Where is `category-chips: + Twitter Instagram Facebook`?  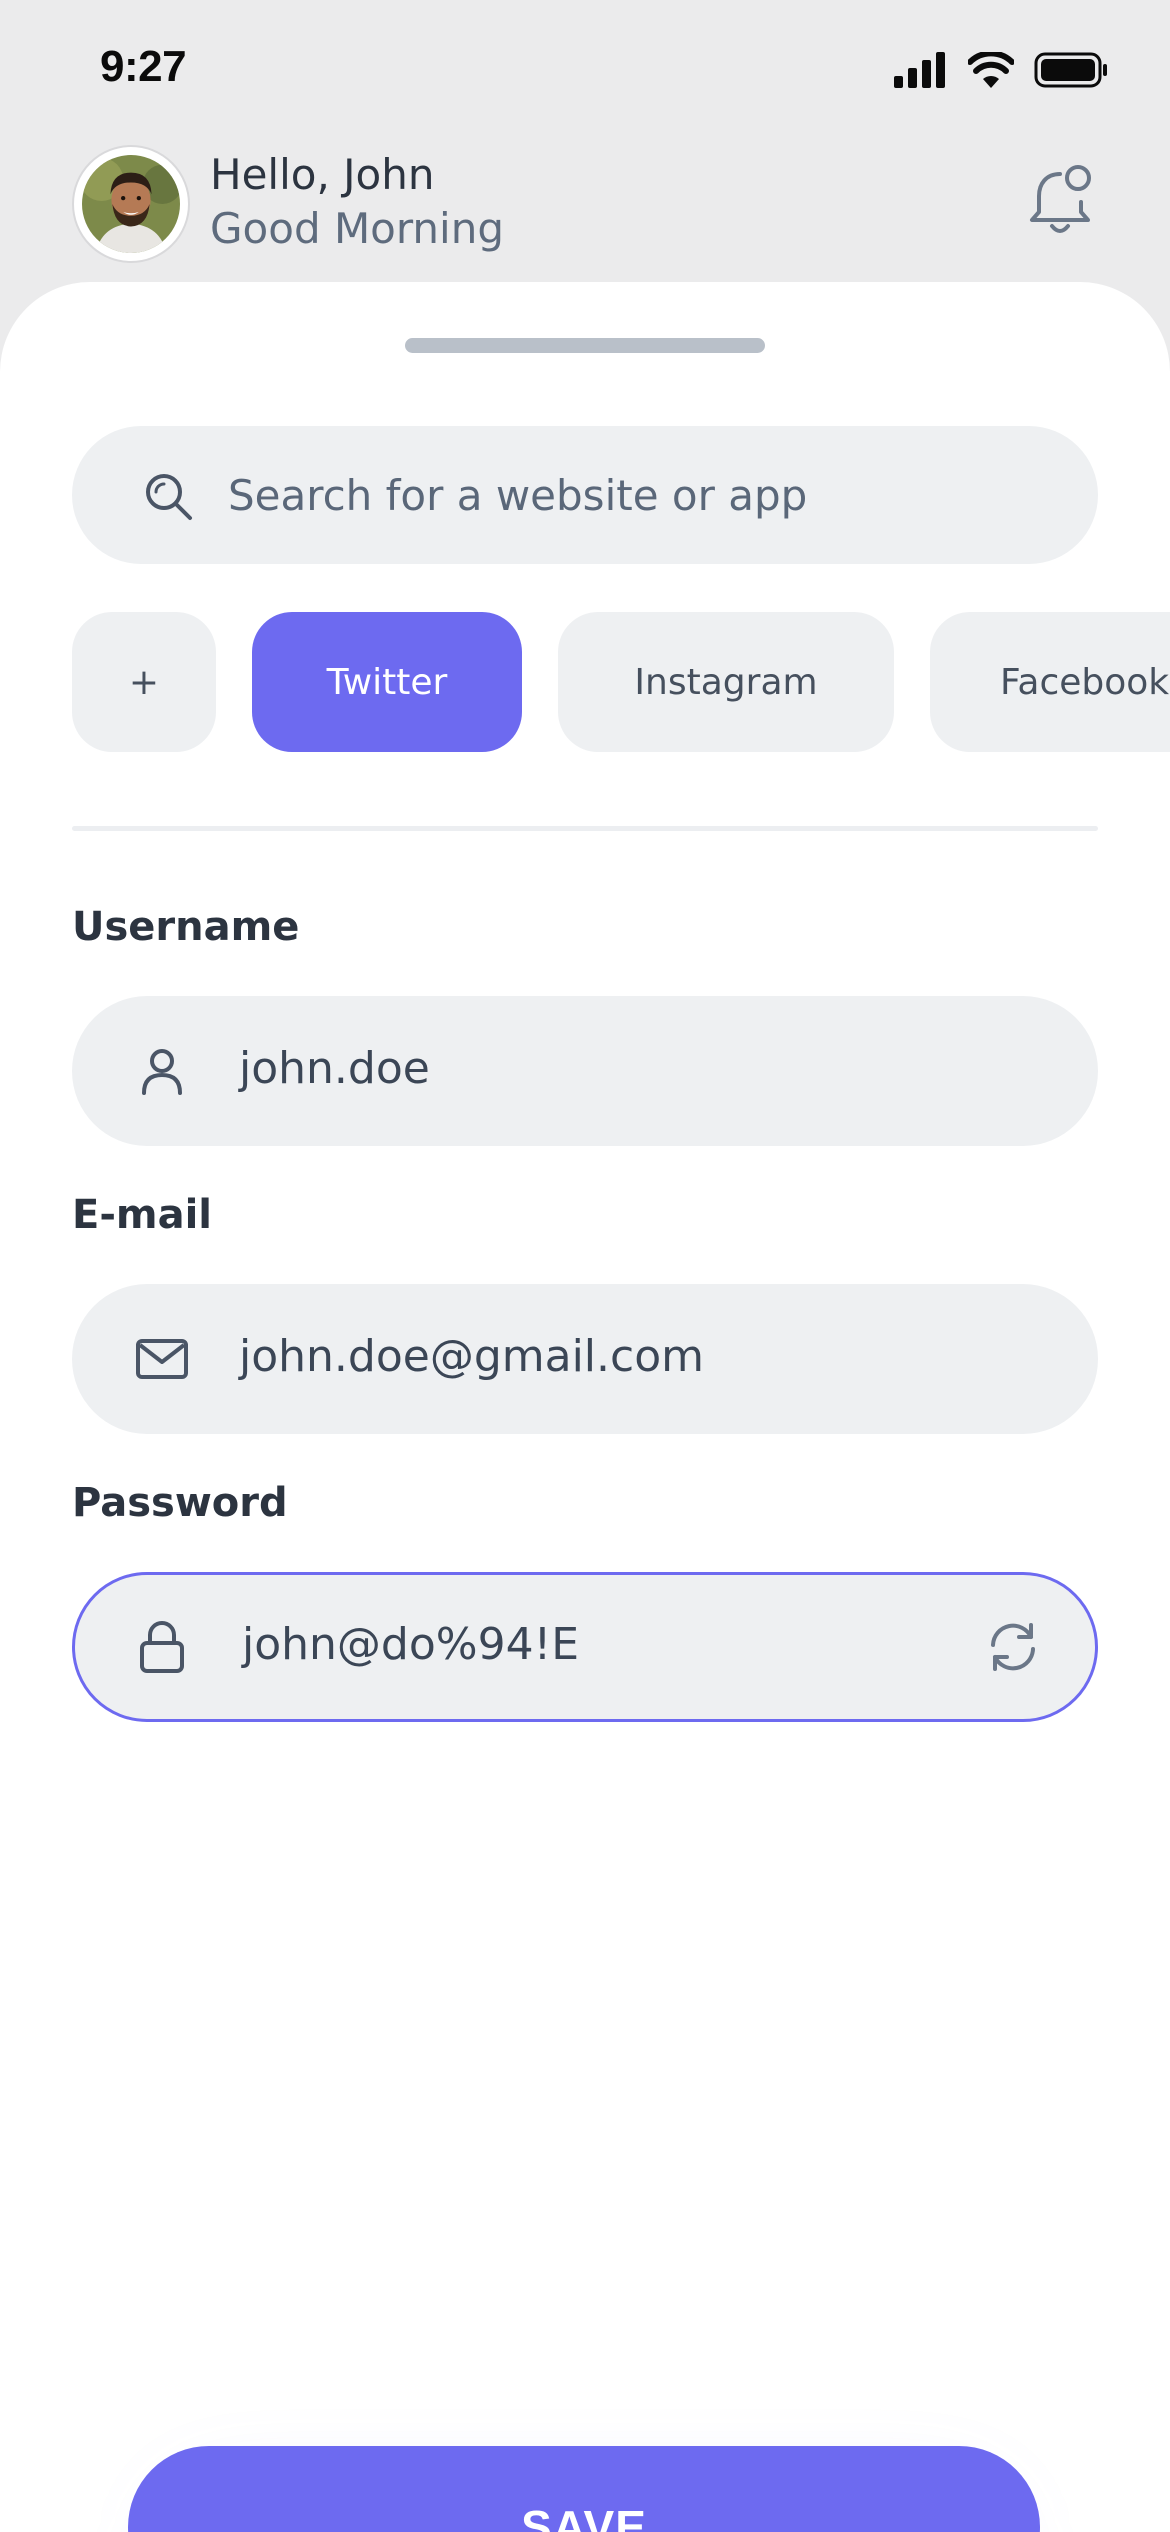
category-chips: + Twitter Instagram Facebook is located at coordinates (621, 682).